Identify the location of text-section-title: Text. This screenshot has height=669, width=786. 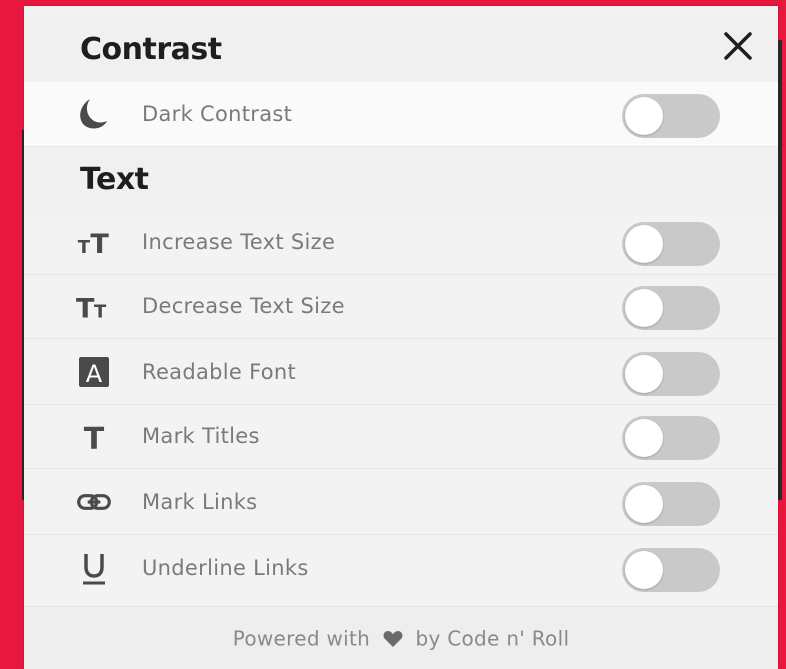
(114, 179).